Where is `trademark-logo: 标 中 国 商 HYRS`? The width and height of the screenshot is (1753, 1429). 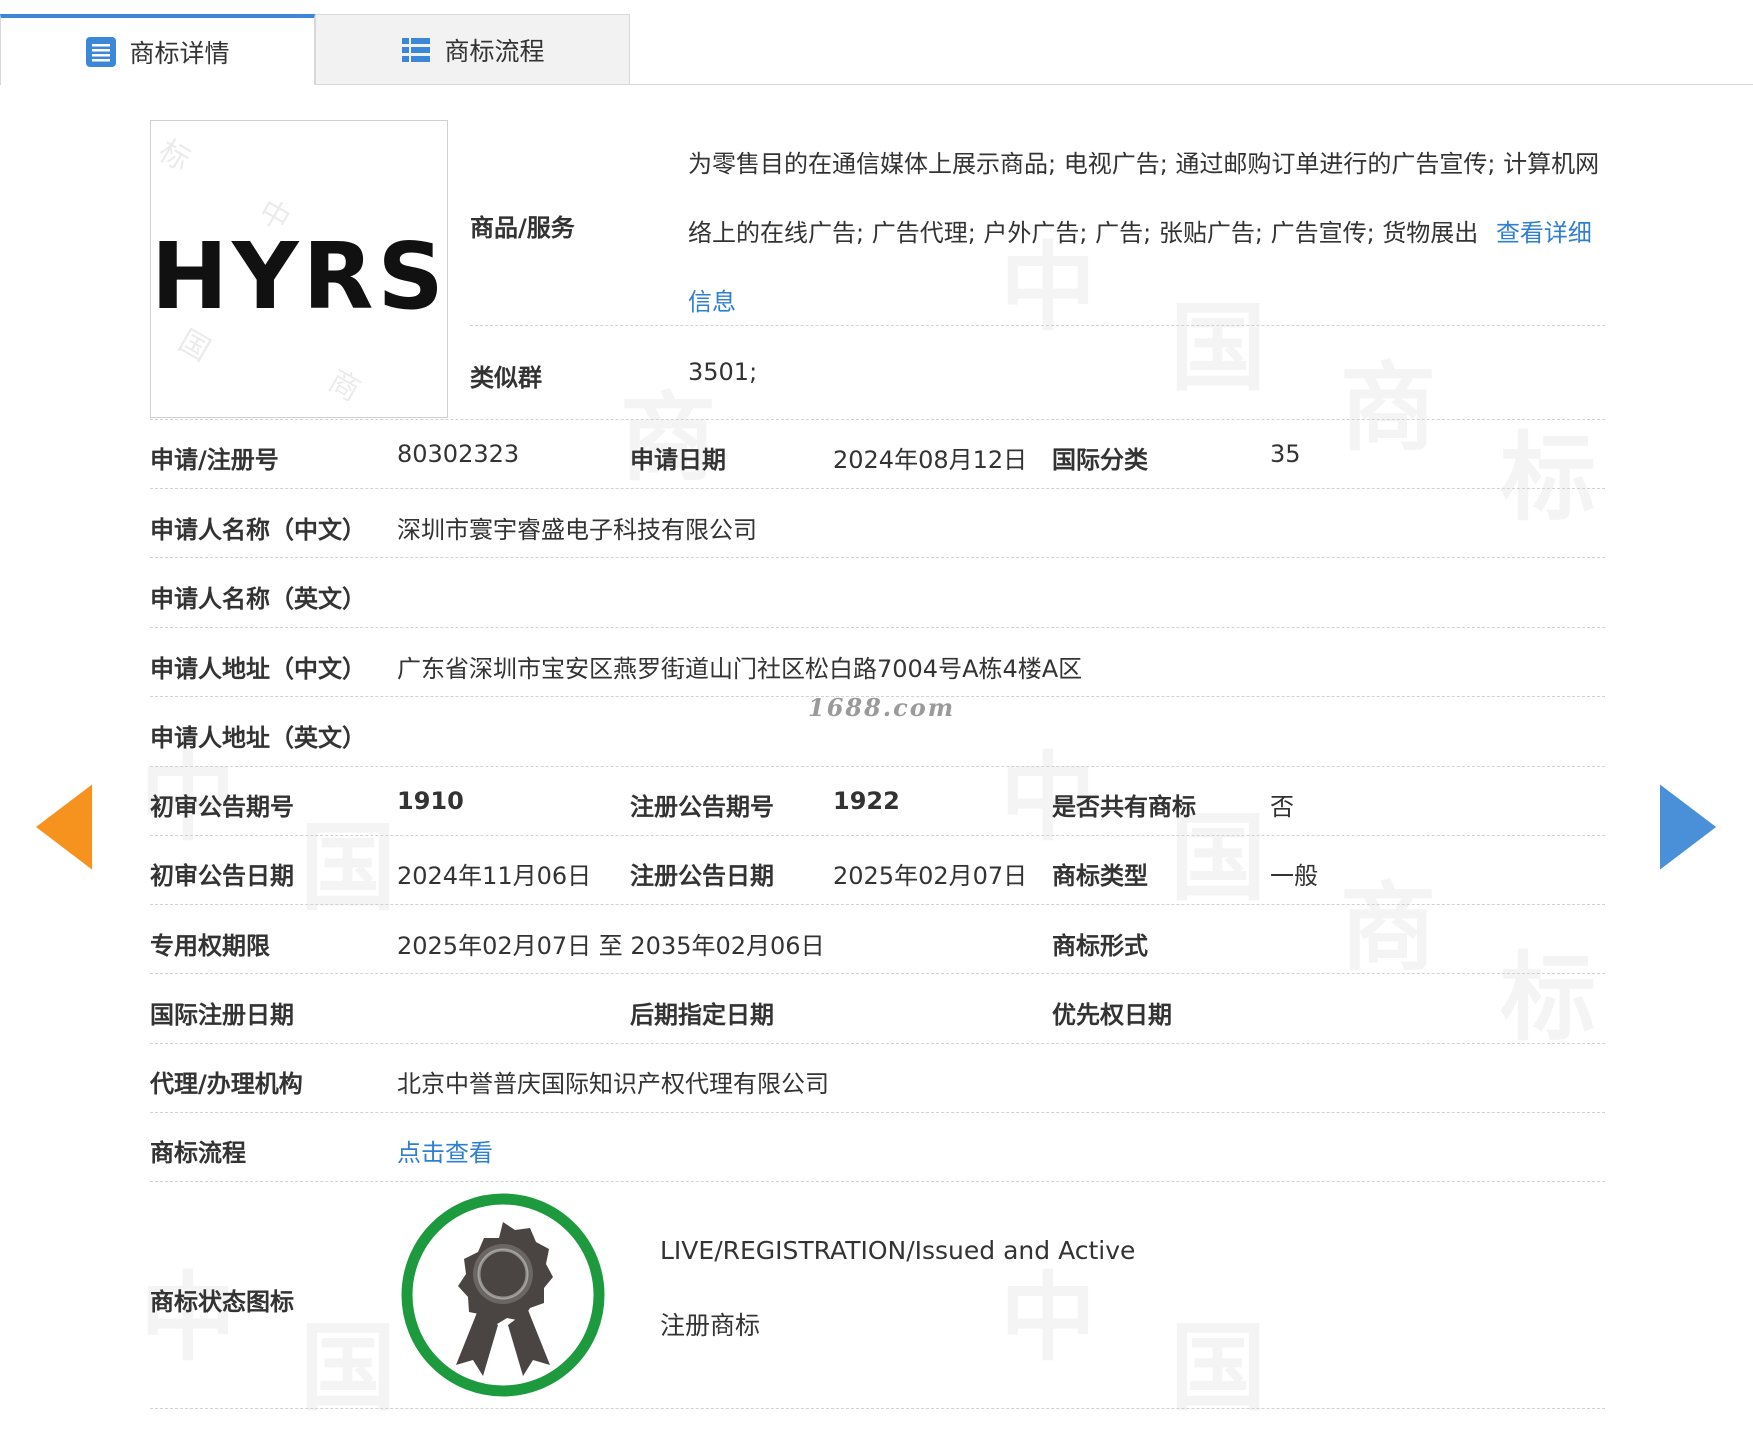
trademark-logo: 标 中 国 商 HYRS is located at coordinates (299, 269).